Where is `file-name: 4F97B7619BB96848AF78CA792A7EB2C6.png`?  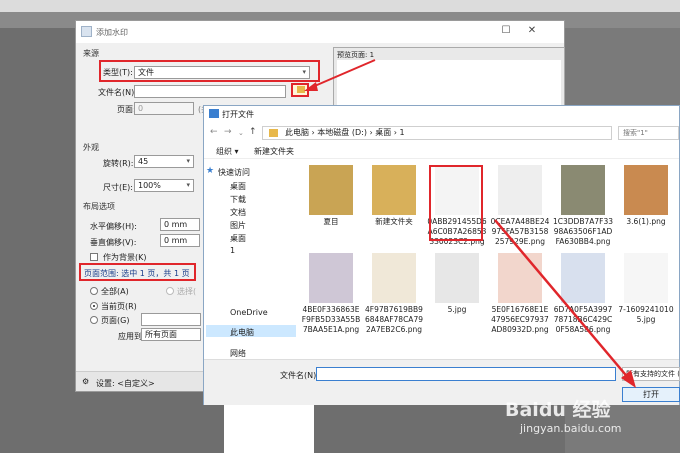 file-name: 4F97B7619BB96848AF78CA792A7EB2C6.png is located at coordinates (394, 319).